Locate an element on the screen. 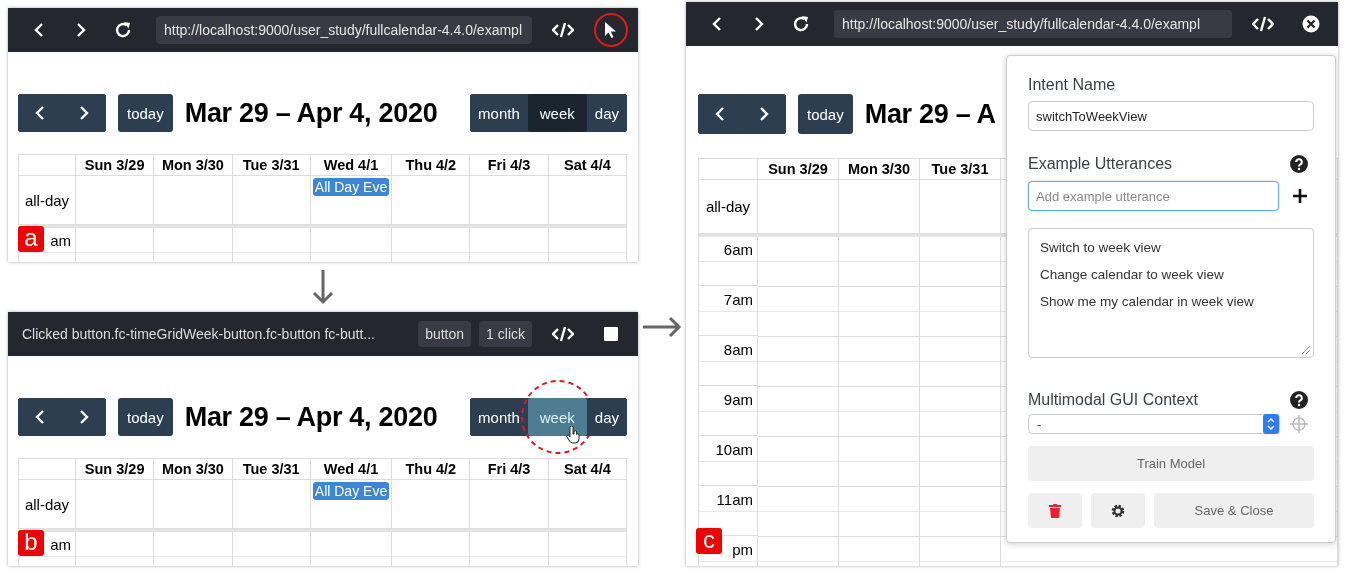 The width and height of the screenshot is (1346, 570). utterance-item: Show me my calendar in week view is located at coordinates (1147, 301).